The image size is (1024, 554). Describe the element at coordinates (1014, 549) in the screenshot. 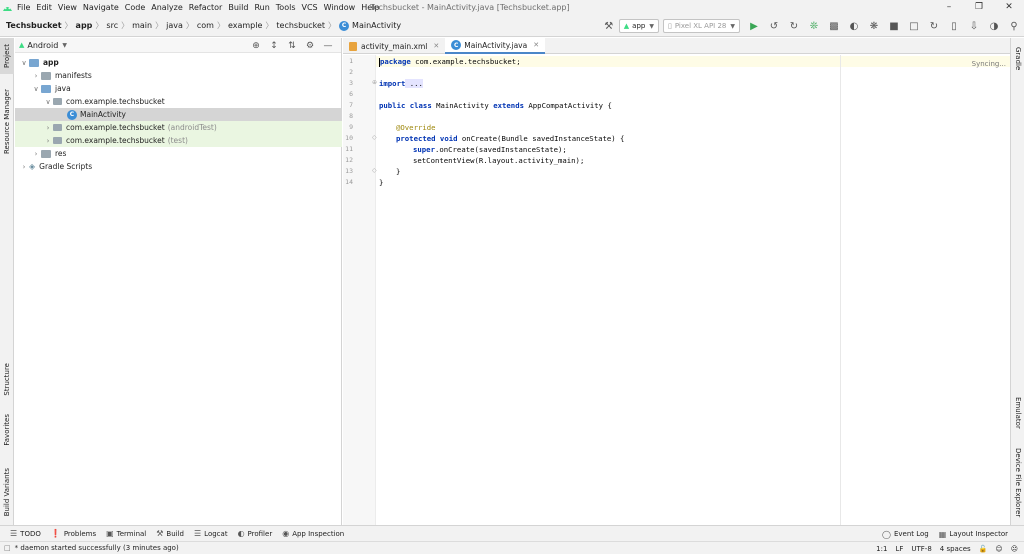

I see `sad-face-icon: ☹` at that location.